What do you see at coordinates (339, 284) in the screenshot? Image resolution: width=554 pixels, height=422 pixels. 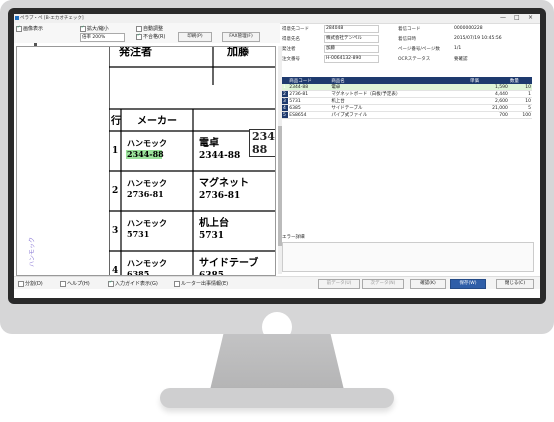 I see `prev-data-button: 前データ(U)` at bounding box center [339, 284].